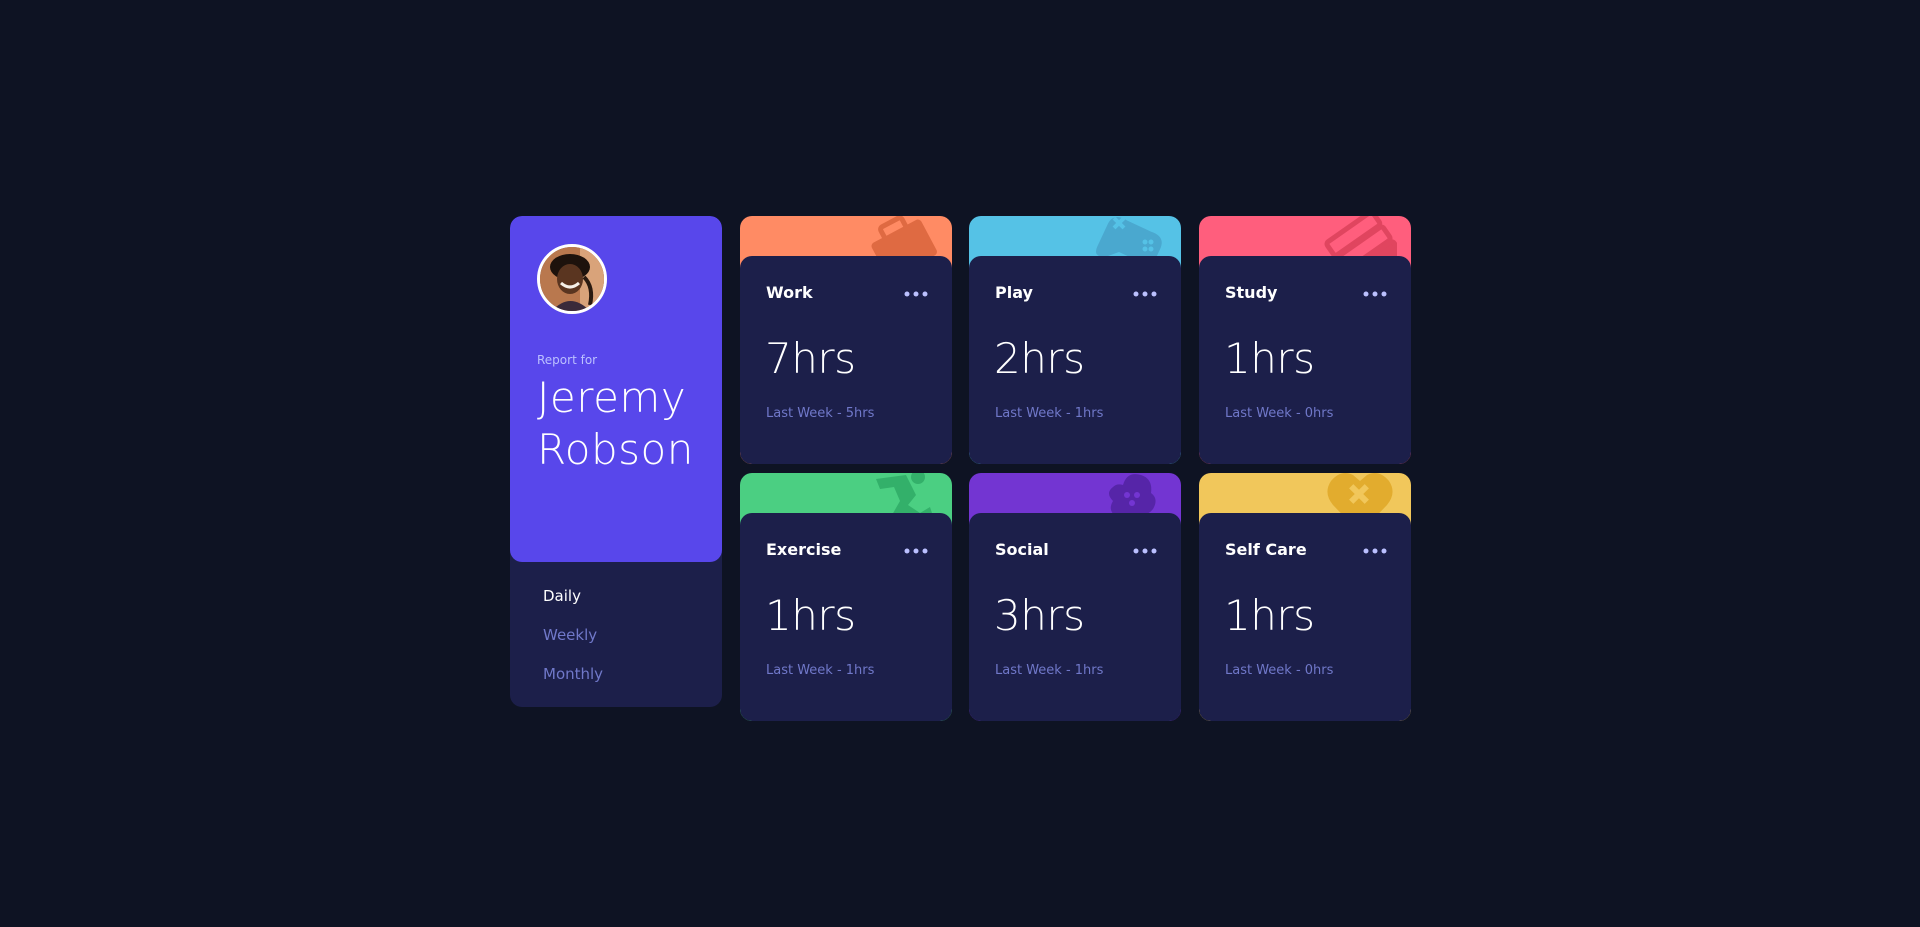 This screenshot has width=1920, height=927. I want to click on current-hours: 7hrs, so click(810, 358).